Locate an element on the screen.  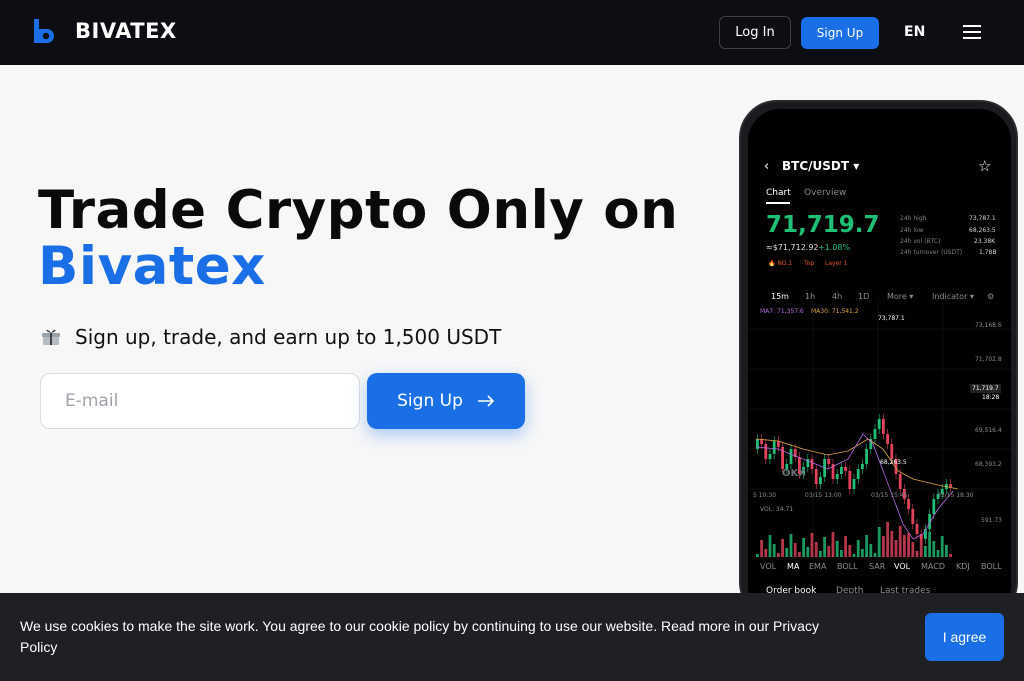
trading-pair: BTC/USDT ▾ is located at coordinates (821, 166).